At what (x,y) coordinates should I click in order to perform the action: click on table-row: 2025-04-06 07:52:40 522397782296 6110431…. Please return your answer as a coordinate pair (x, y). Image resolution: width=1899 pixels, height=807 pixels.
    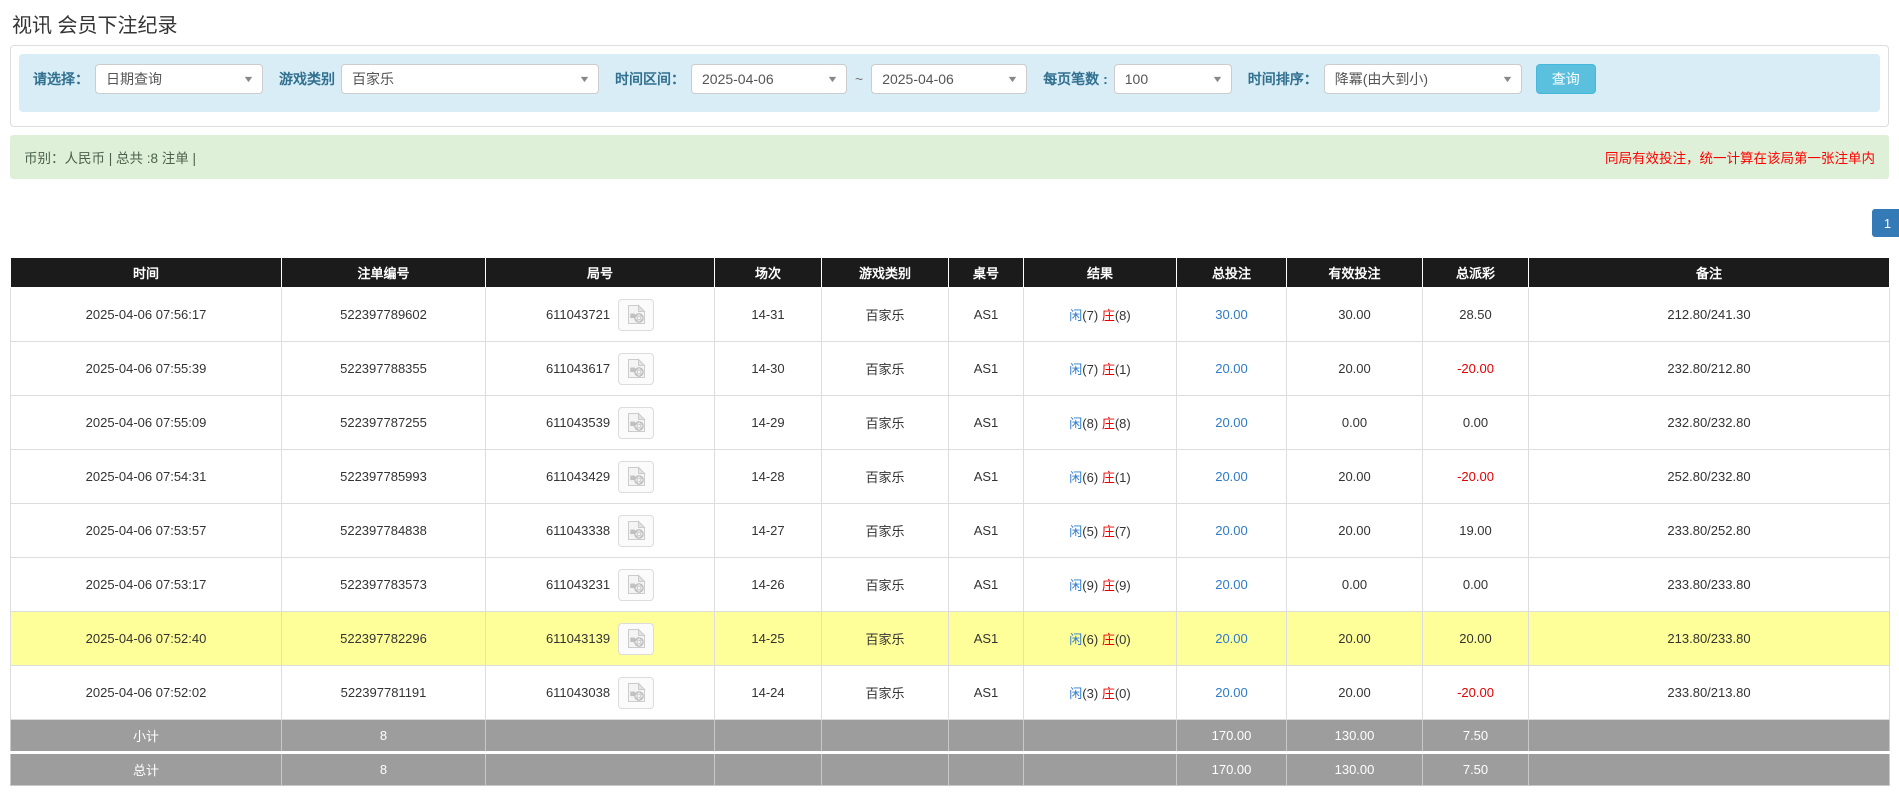
    Looking at the image, I should click on (950, 638).